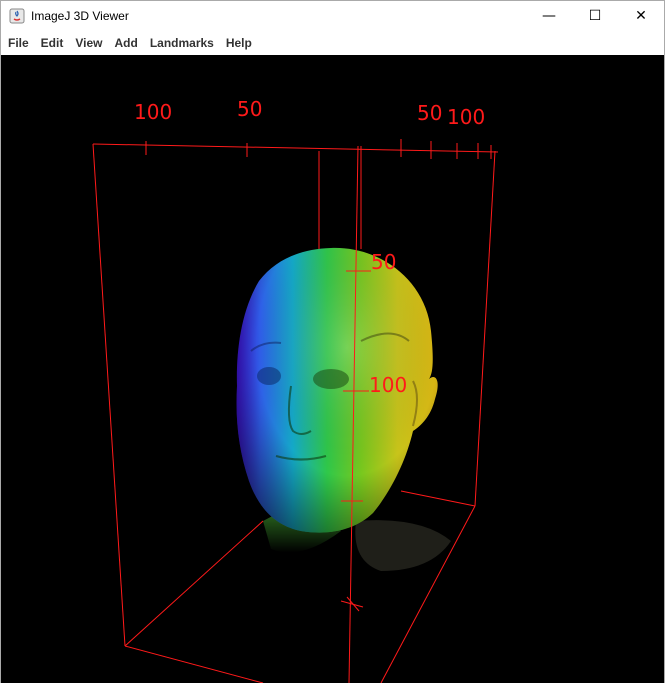 The image size is (665, 683). Describe the element at coordinates (18, 43) in the screenshot. I see `menu-file: File` at that location.